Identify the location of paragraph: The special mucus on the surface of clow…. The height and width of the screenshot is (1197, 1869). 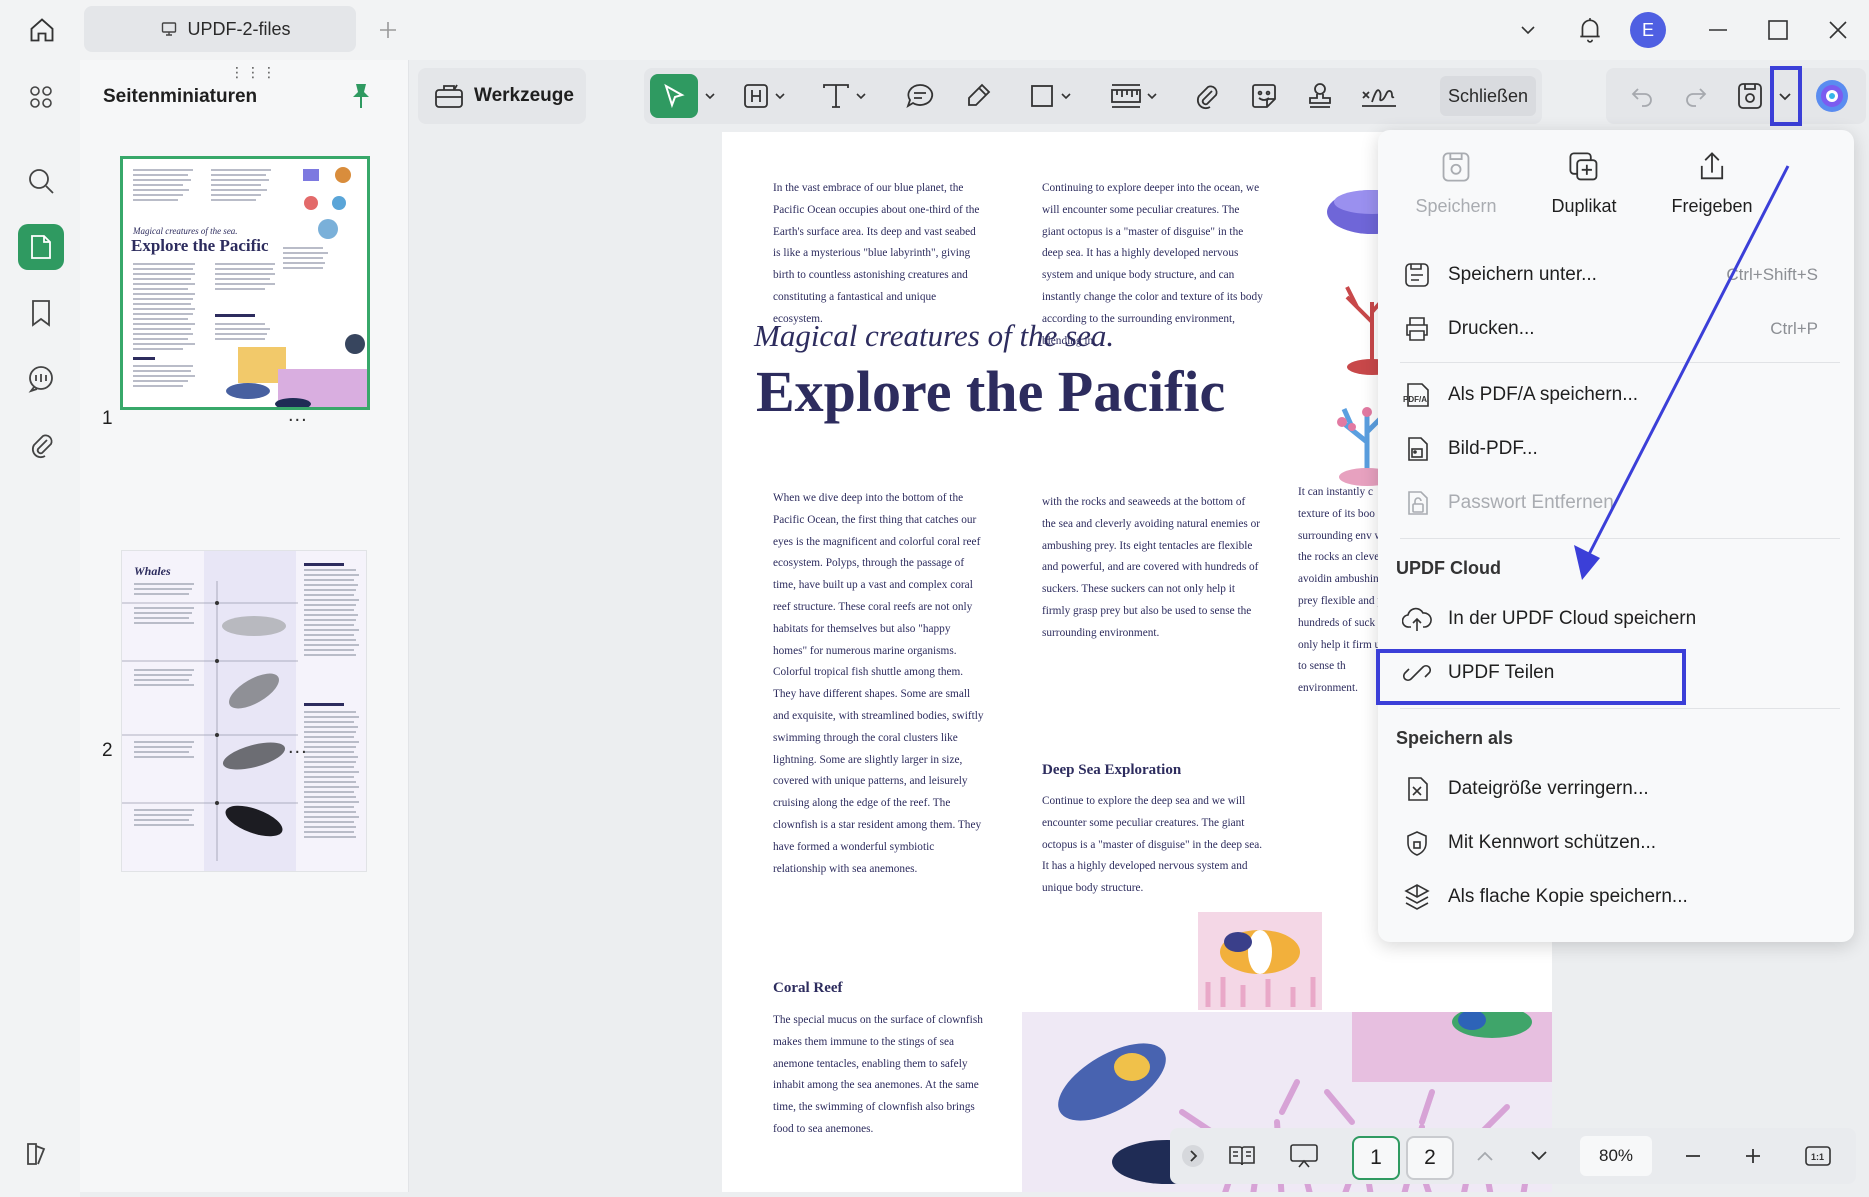
(878, 1074).